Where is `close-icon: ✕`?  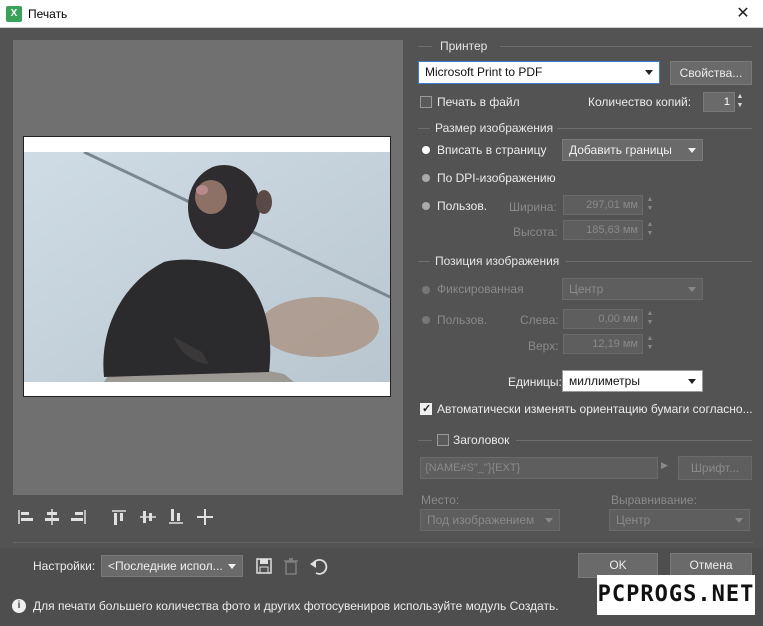
close-icon: ✕ is located at coordinates (743, 14).